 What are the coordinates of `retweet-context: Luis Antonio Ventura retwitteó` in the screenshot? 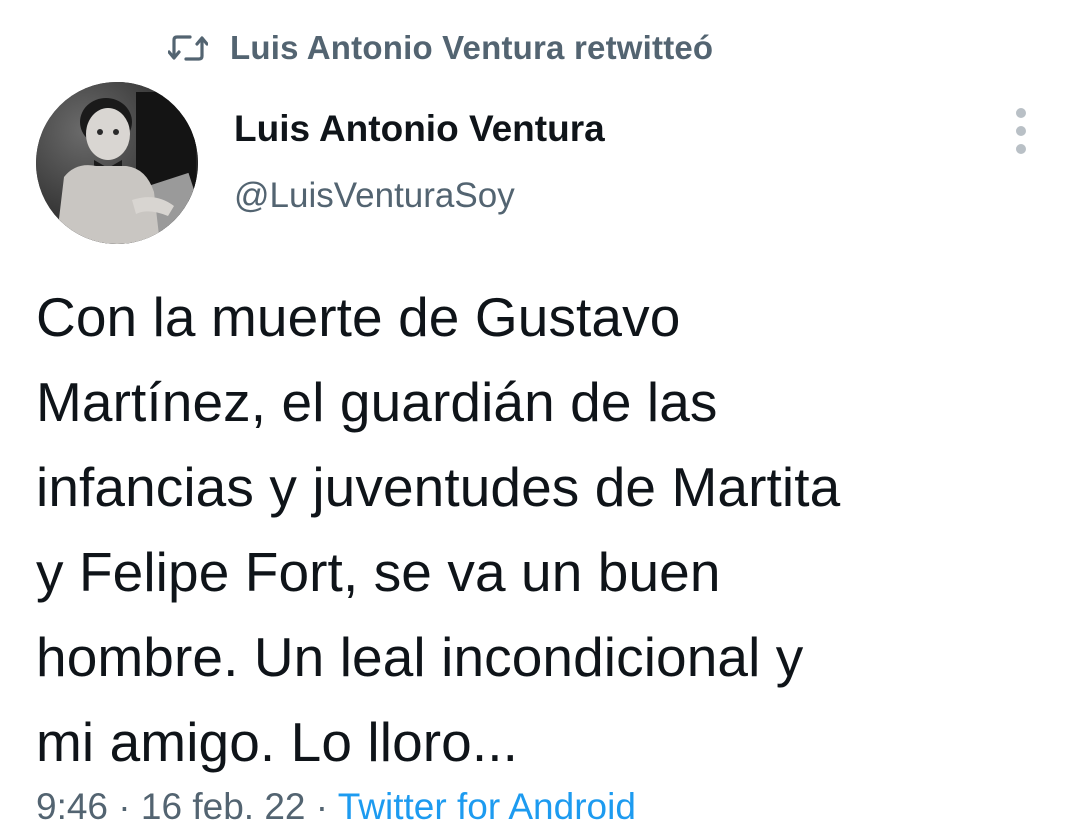 It's located at (440, 48).